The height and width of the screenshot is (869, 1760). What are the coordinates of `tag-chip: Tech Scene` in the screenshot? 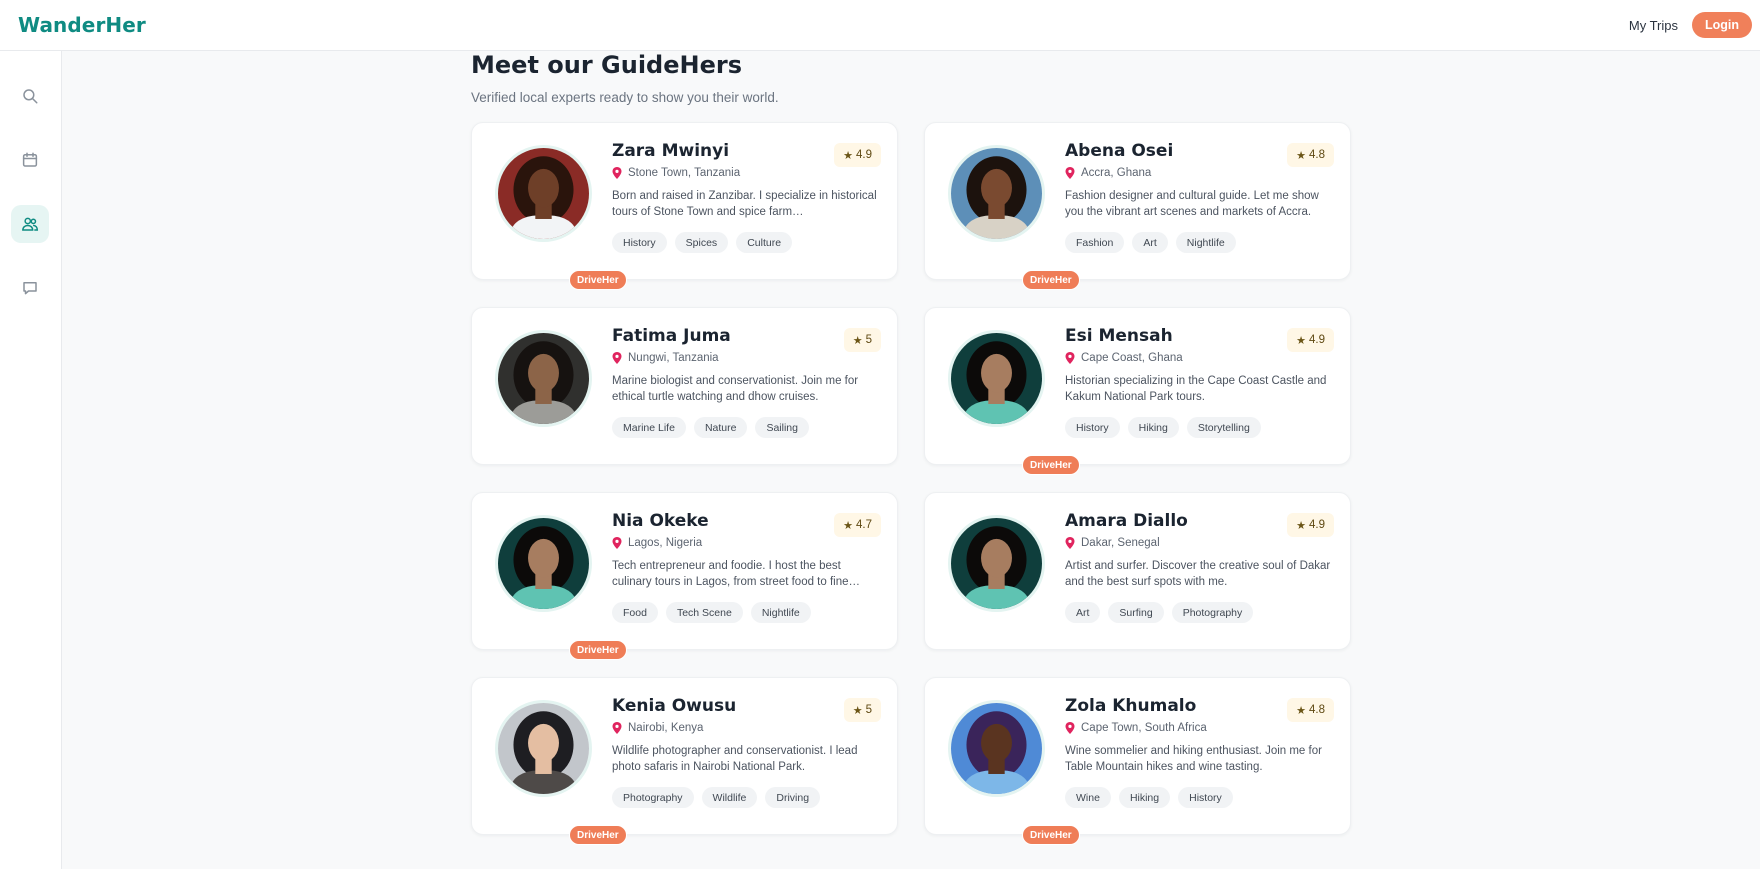 It's located at (704, 612).